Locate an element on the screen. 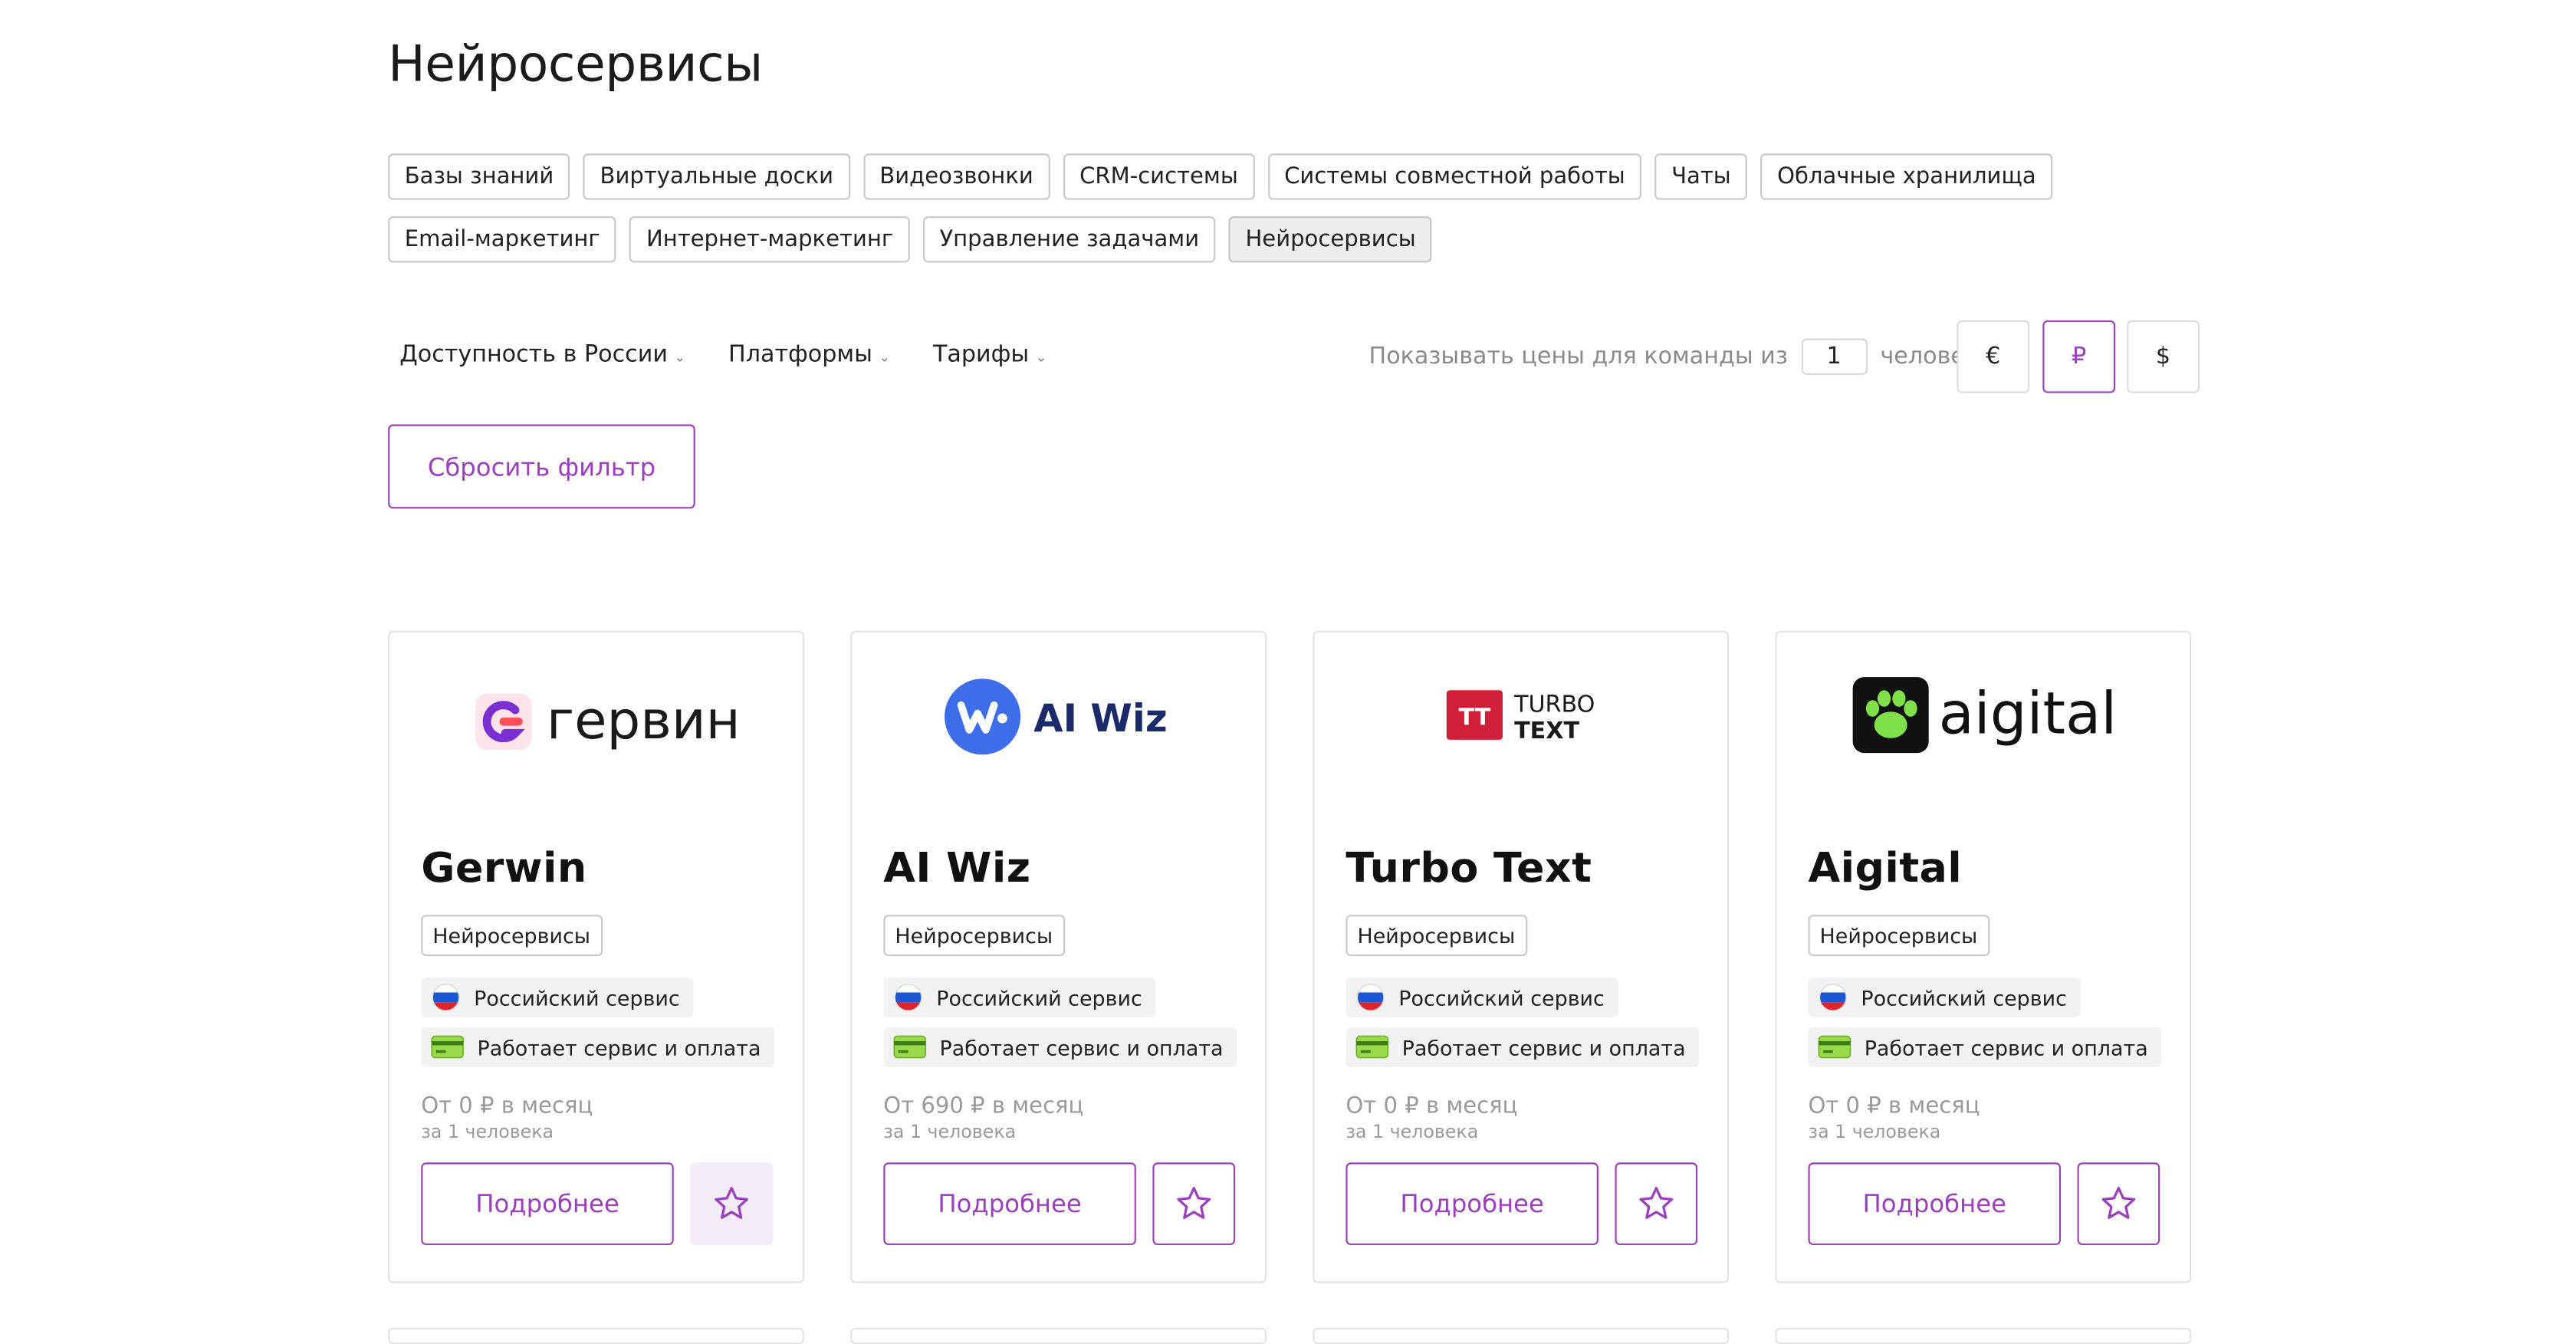 This screenshot has height=1344, width=2576. category-chip: Email-маркетинг is located at coordinates (502, 240).